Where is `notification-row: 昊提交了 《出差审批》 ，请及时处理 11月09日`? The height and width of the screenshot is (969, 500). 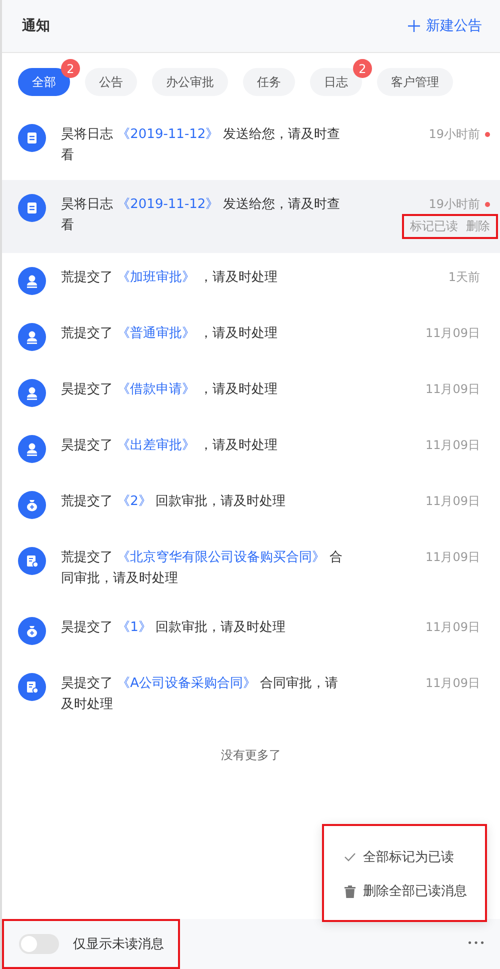 notification-row: 昊提交了 《出差审批》 ，请及时处理 11月09日 is located at coordinates (251, 449).